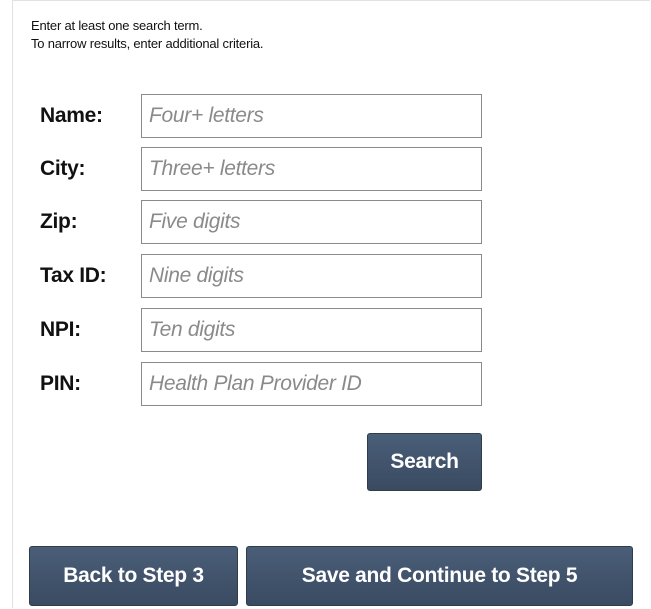 This screenshot has height=609, width=651. Describe the element at coordinates (59, 221) in the screenshot. I see `zip-label: Zip:` at that location.